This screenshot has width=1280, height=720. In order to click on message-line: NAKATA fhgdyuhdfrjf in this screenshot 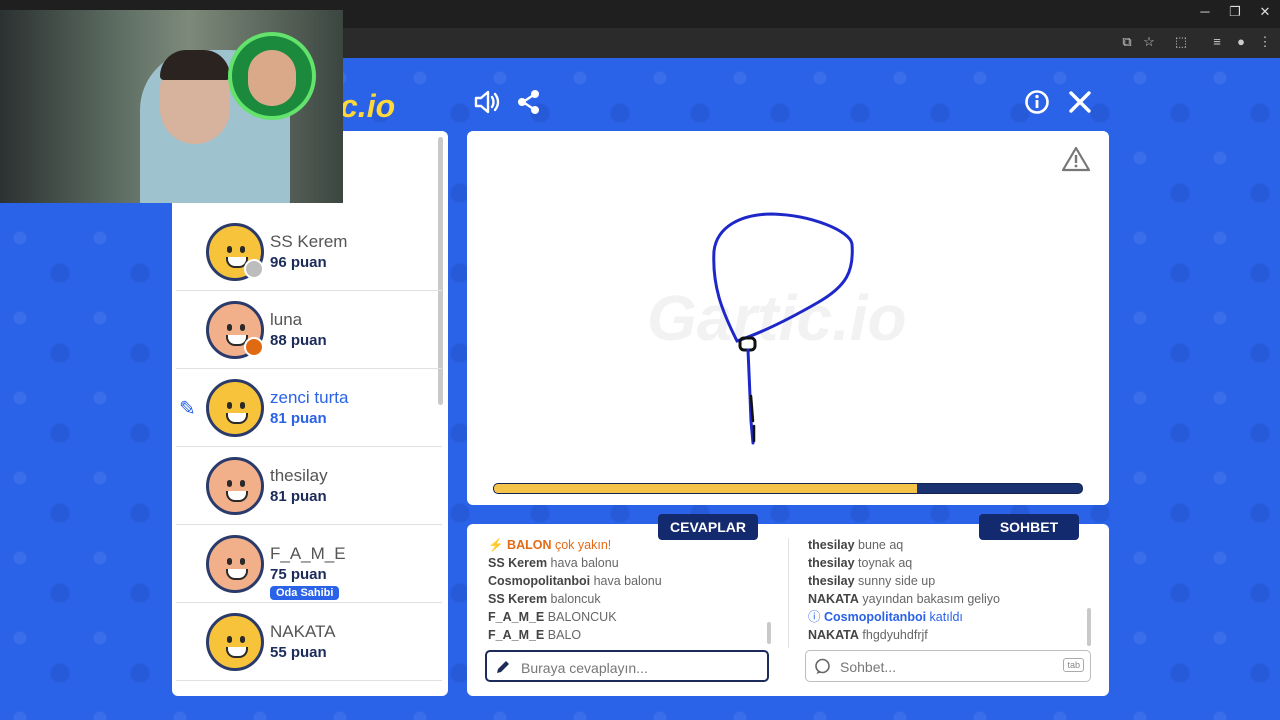, I will do `click(948, 635)`.